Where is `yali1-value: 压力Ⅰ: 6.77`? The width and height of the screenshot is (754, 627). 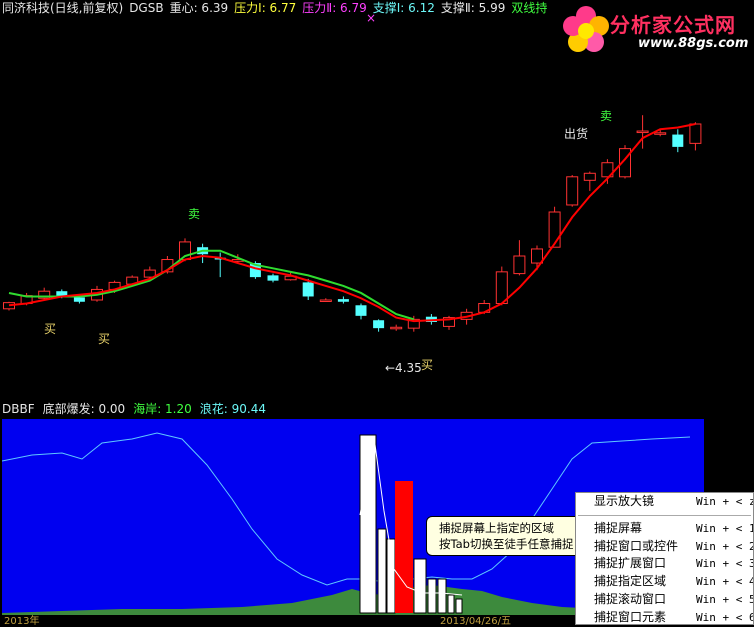 yali1-value: 压力Ⅰ: 6.77 is located at coordinates (265, 8).